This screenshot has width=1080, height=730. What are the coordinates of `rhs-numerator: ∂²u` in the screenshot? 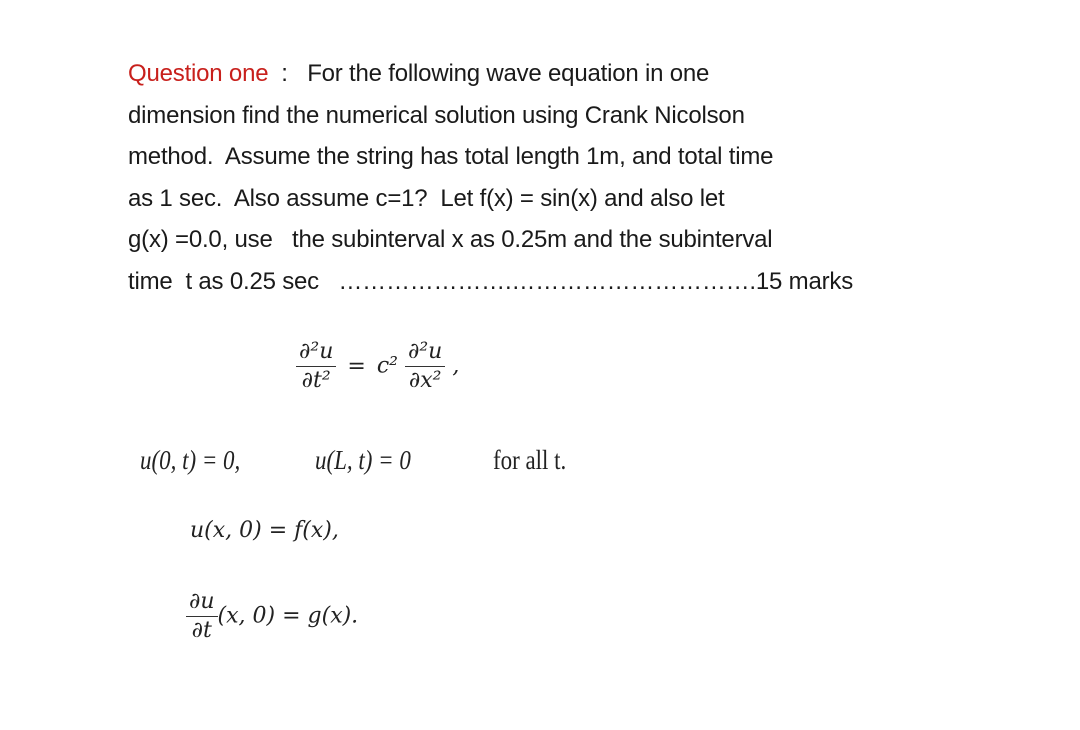 It's located at (425, 353).